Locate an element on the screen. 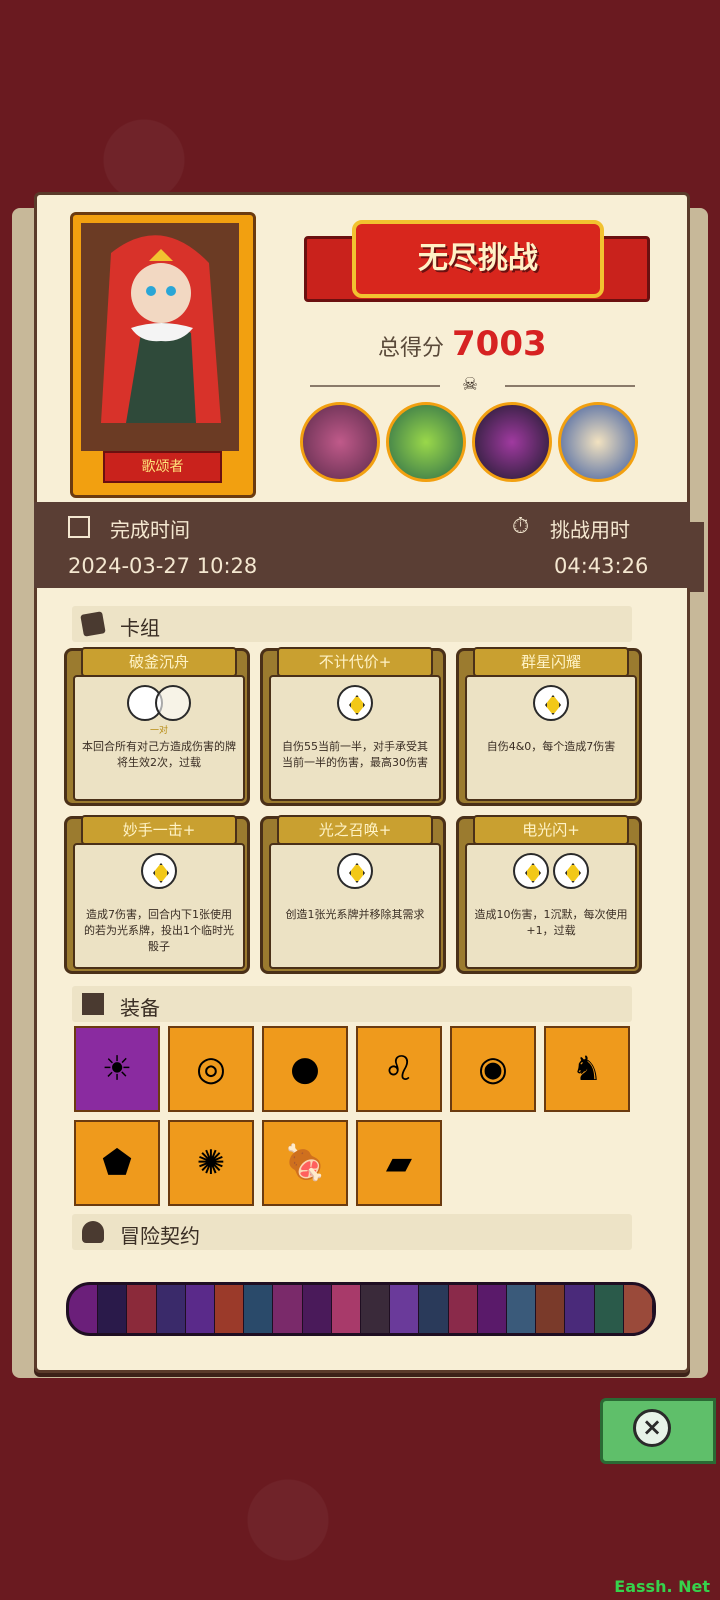  hero-name: 歌颂者 is located at coordinates (162, 467).